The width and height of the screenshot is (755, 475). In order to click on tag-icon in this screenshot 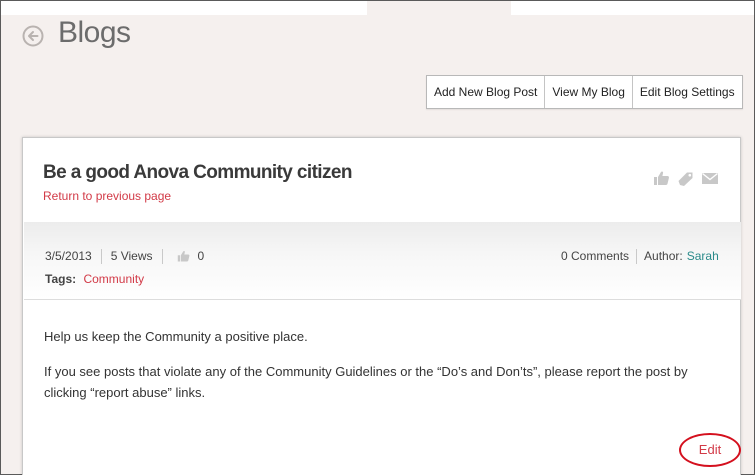, I will do `click(686, 178)`.